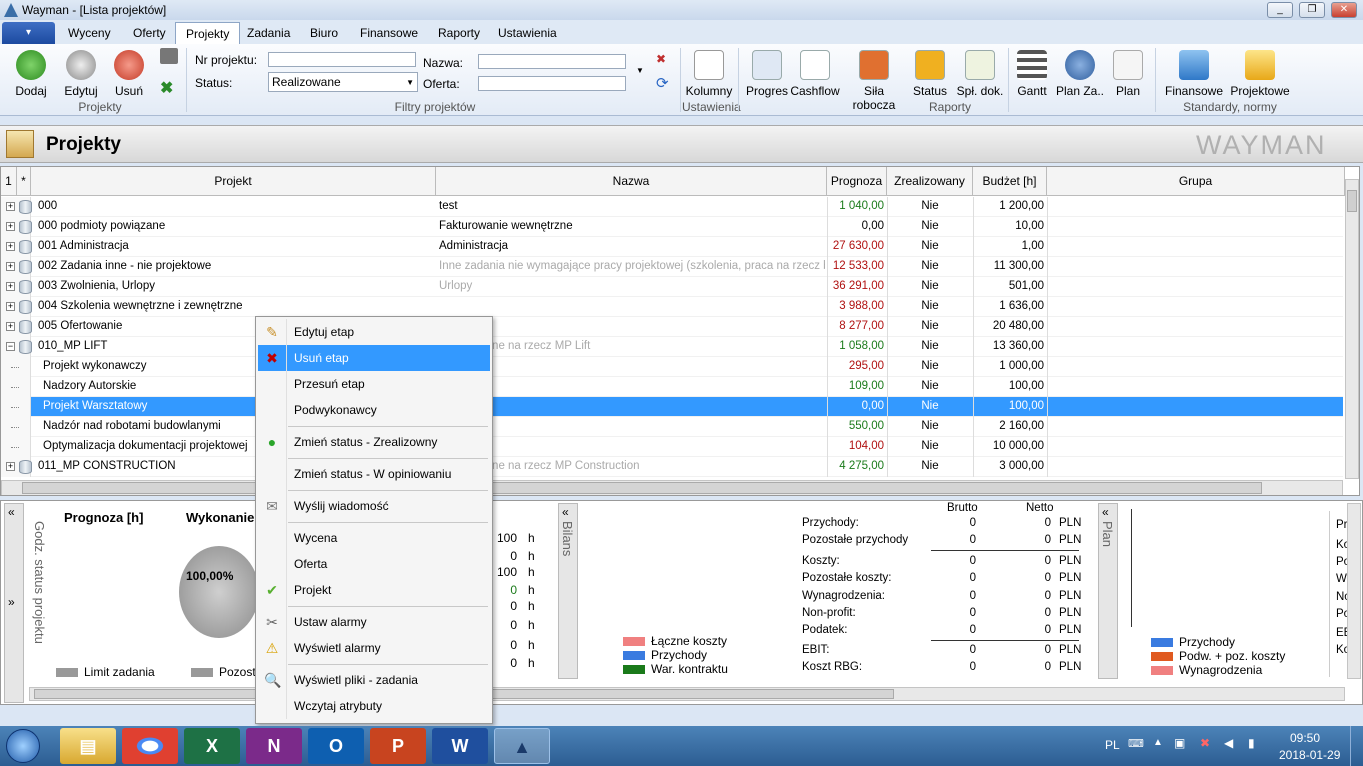 The width and height of the screenshot is (1363, 766). I want to click on keyboard-icon: ⌨, so click(1136, 743).